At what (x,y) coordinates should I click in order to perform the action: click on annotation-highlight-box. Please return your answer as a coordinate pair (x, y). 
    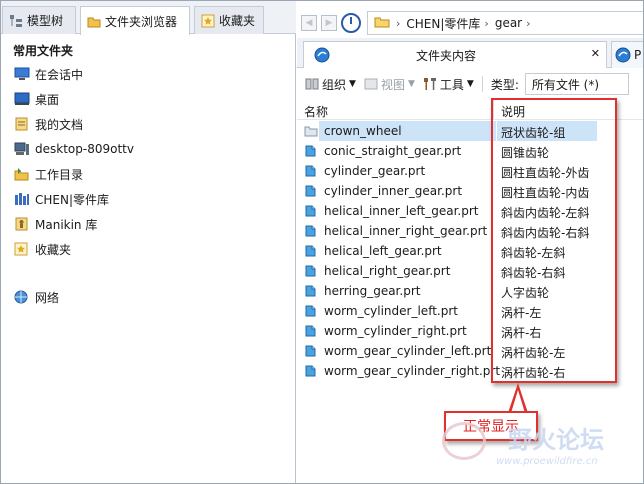
    Looking at the image, I should click on (554, 240).